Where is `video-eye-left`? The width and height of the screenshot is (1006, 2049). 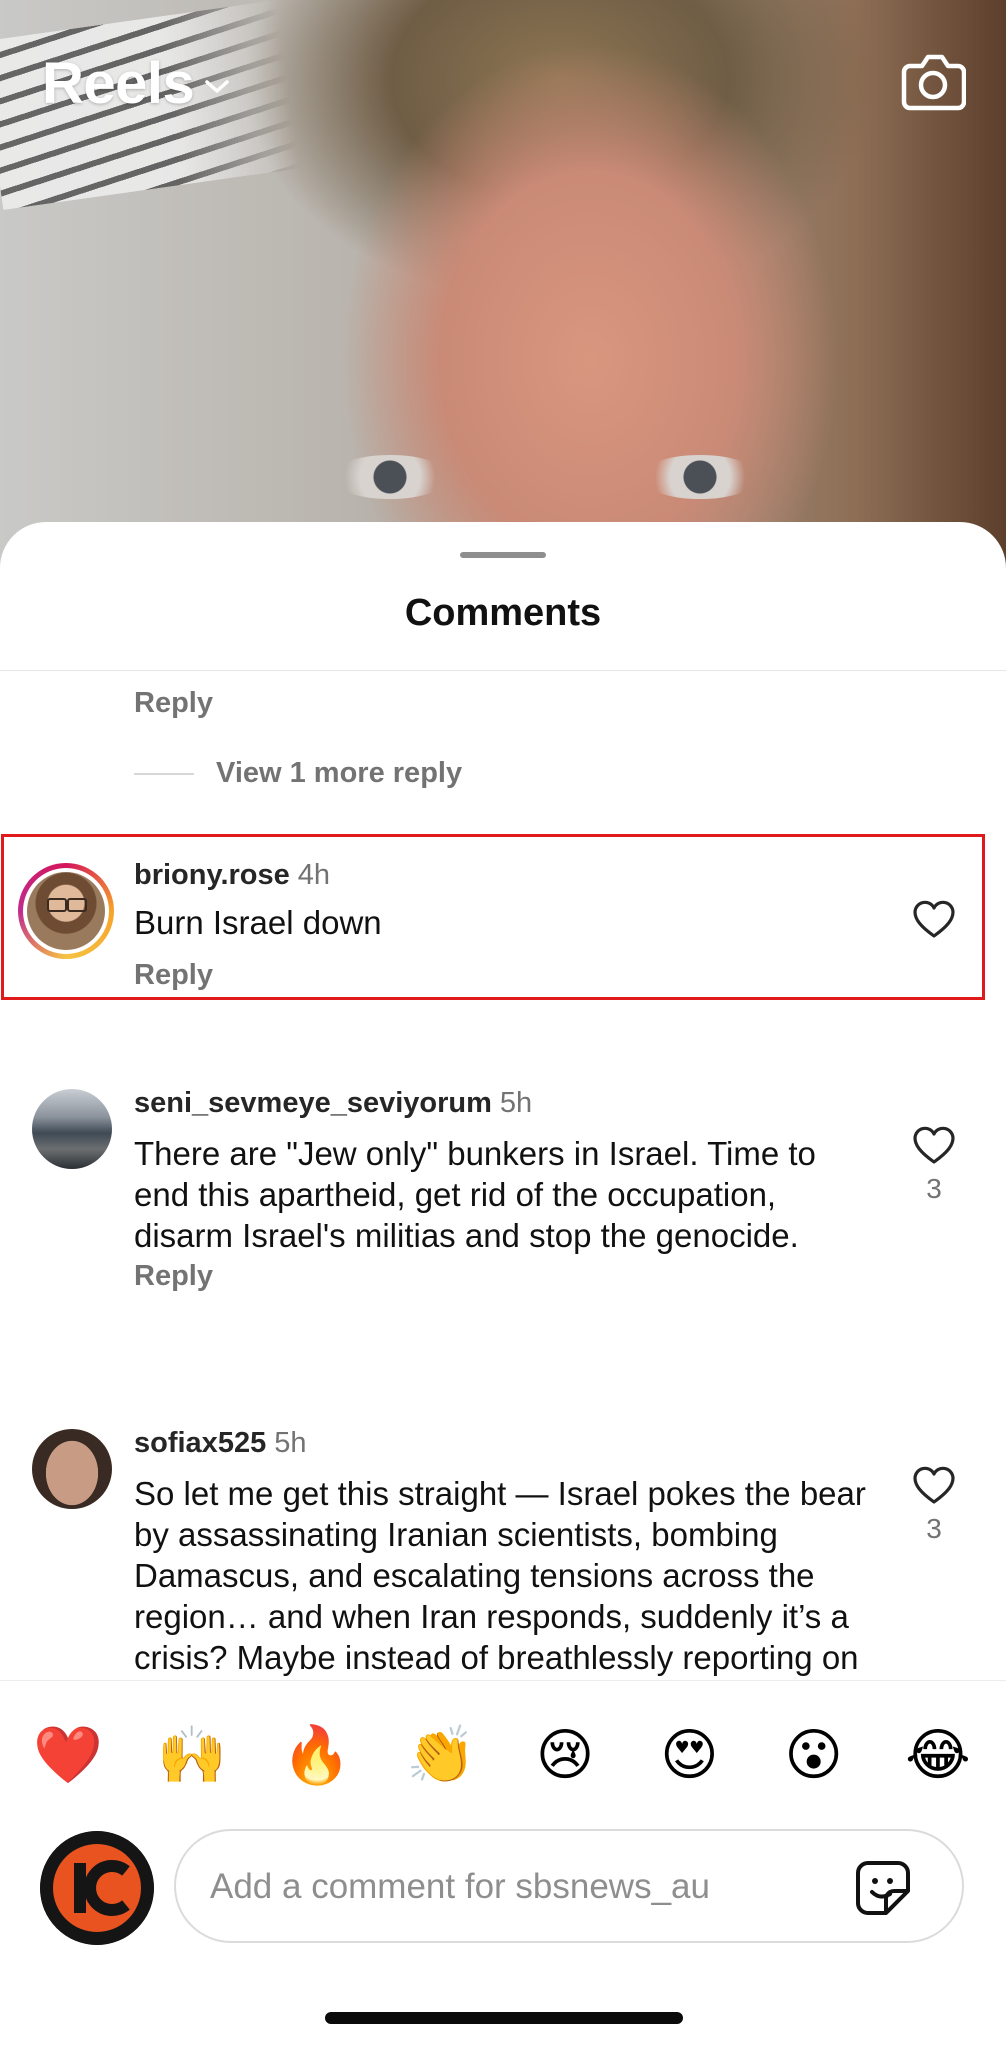 video-eye-left is located at coordinates (390, 477).